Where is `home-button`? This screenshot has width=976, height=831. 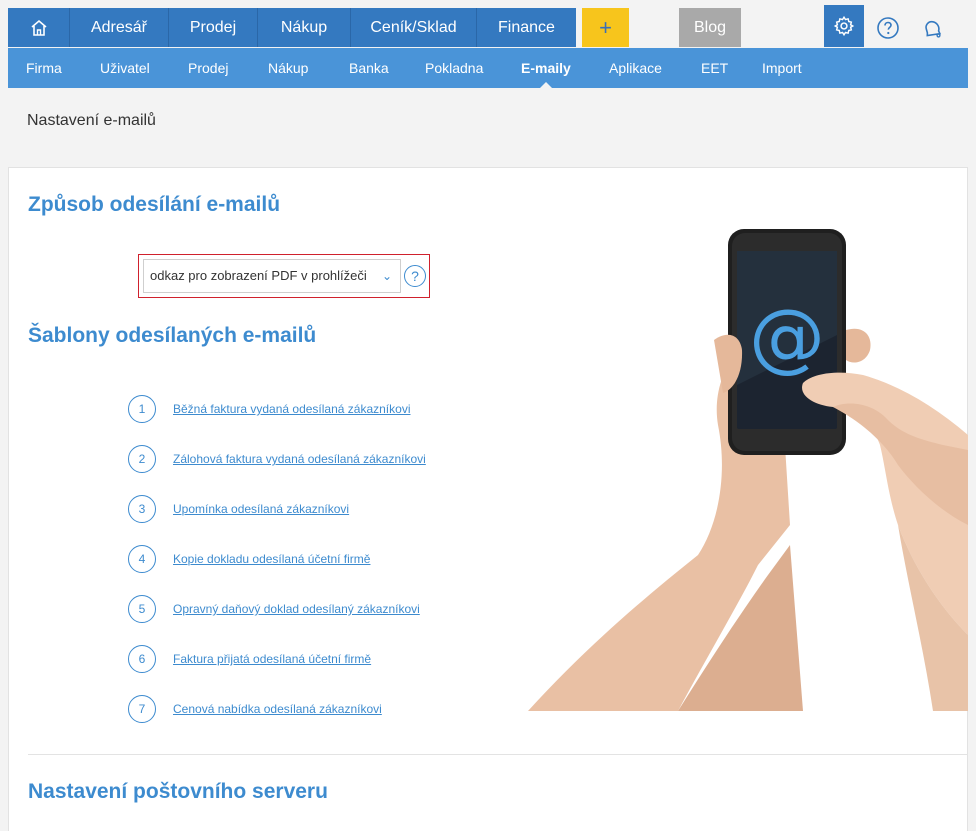 home-button is located at coordinates (39, 27).